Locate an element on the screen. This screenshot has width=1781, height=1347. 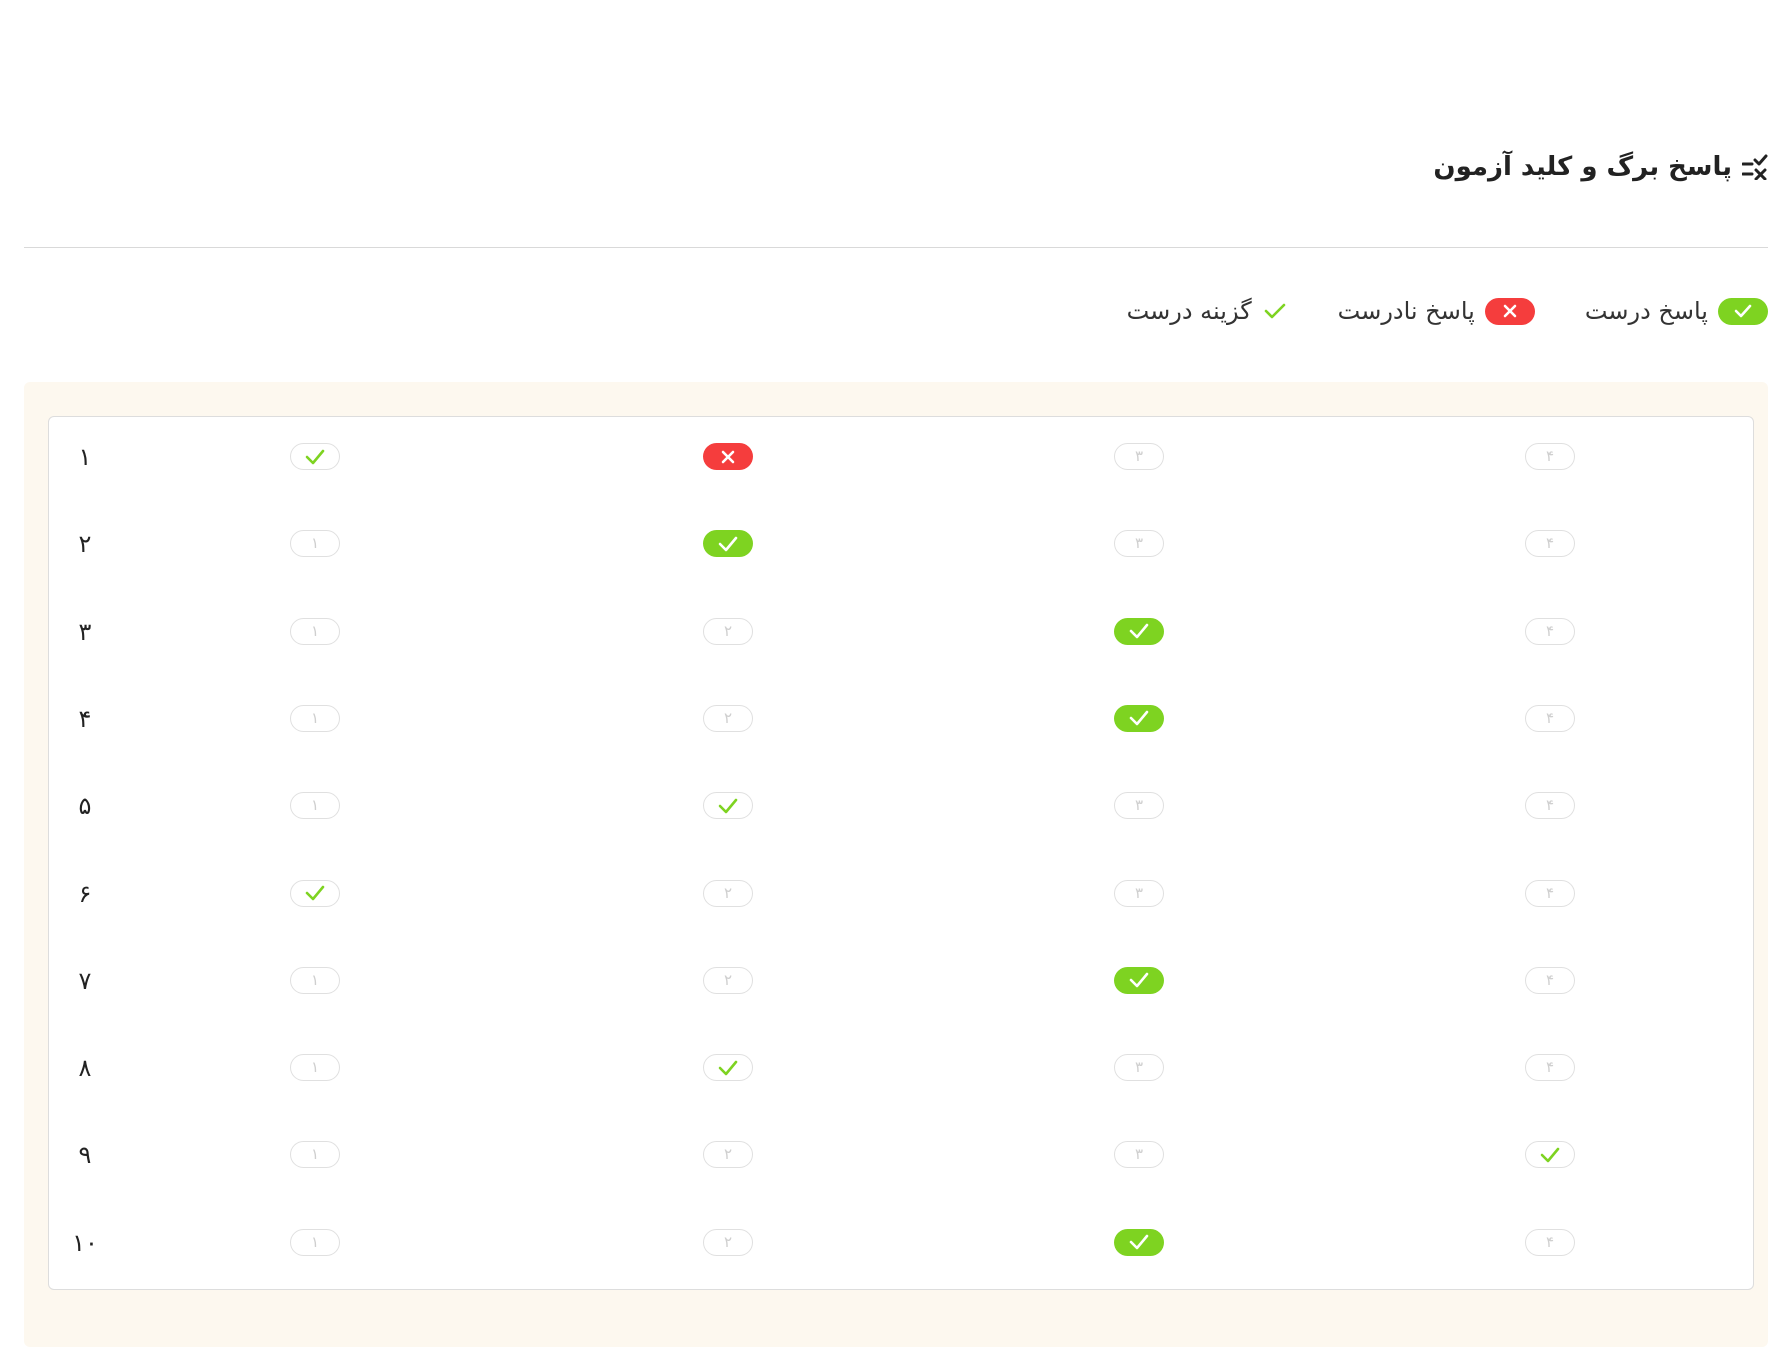
question-row: ۶ ۲ ۳ ۴ is located at coordinates (901, 894).